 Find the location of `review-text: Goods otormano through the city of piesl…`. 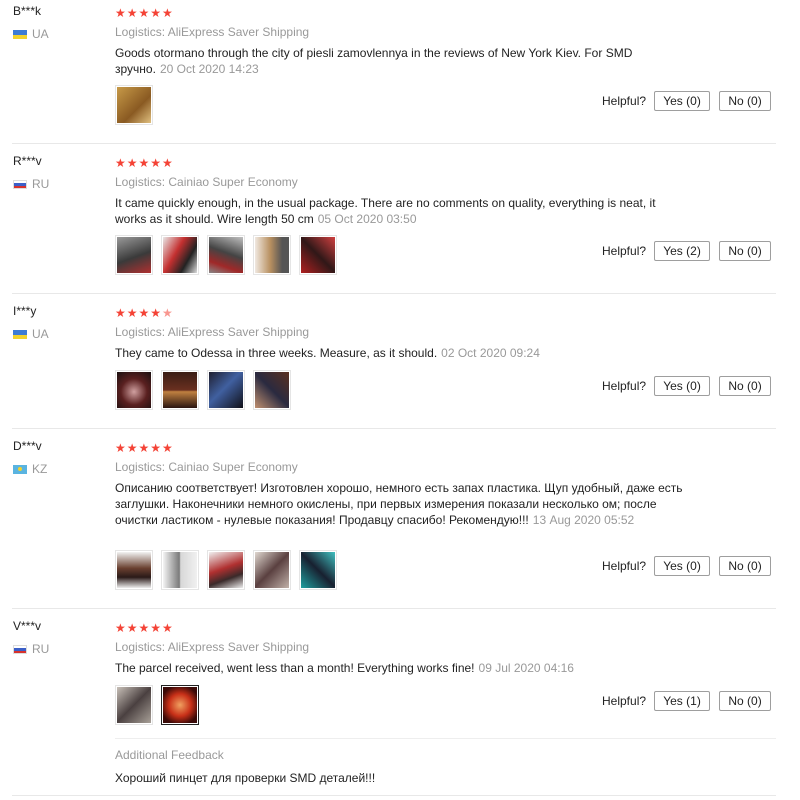

review-text: Goods otormano through the city of piesl… is located at coordinates (374, 61).